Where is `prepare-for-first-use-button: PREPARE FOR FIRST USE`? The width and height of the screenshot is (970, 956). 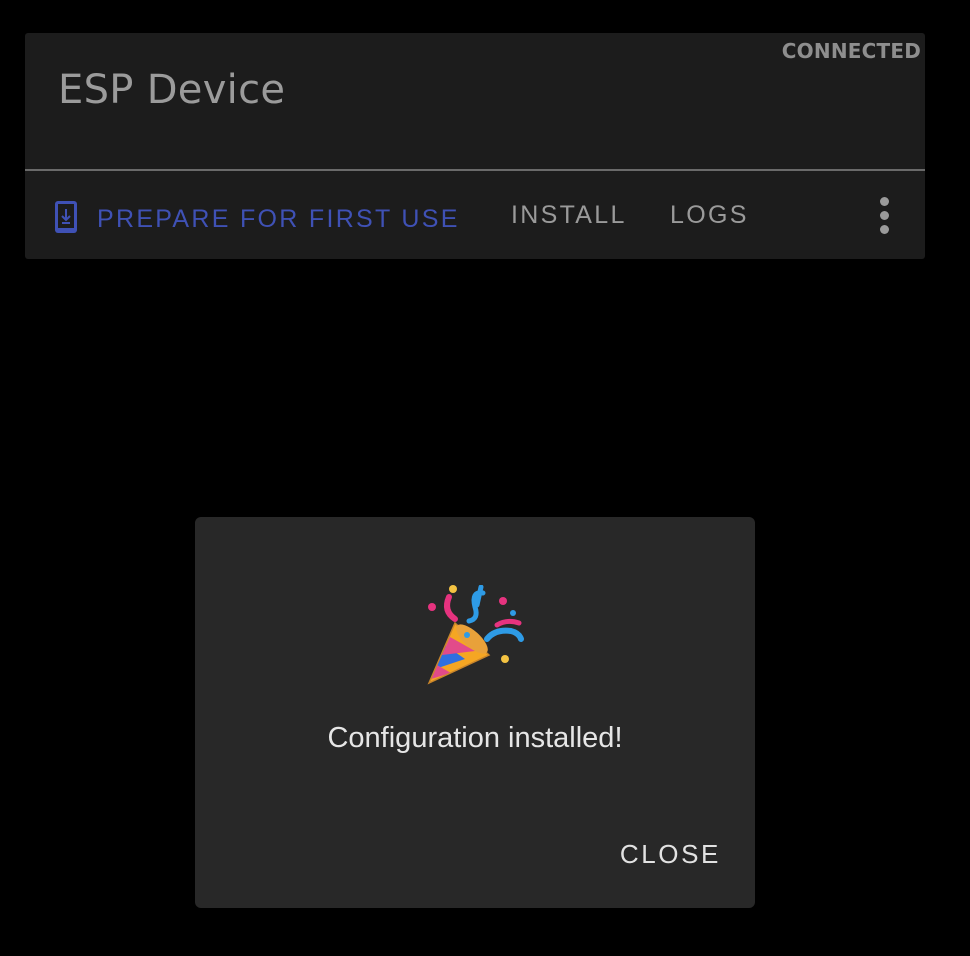 prepare-for-first-use-button: PREPARE FOR FIRST USE is located at coordinates (257, 220).